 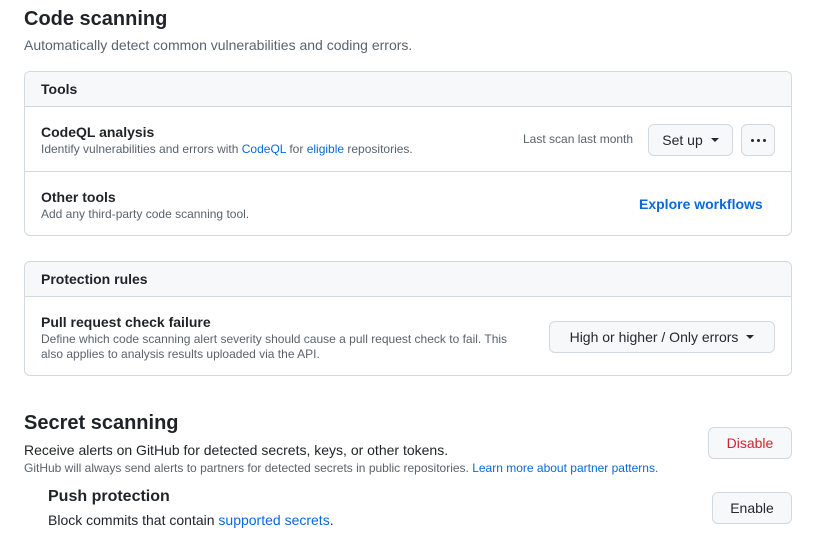 What do you see at coordinates (141, 149) in the screenshot?
I see `codeql-desc-text: Identify vulnerabilities and errors with` at bounding box center [141, 149].